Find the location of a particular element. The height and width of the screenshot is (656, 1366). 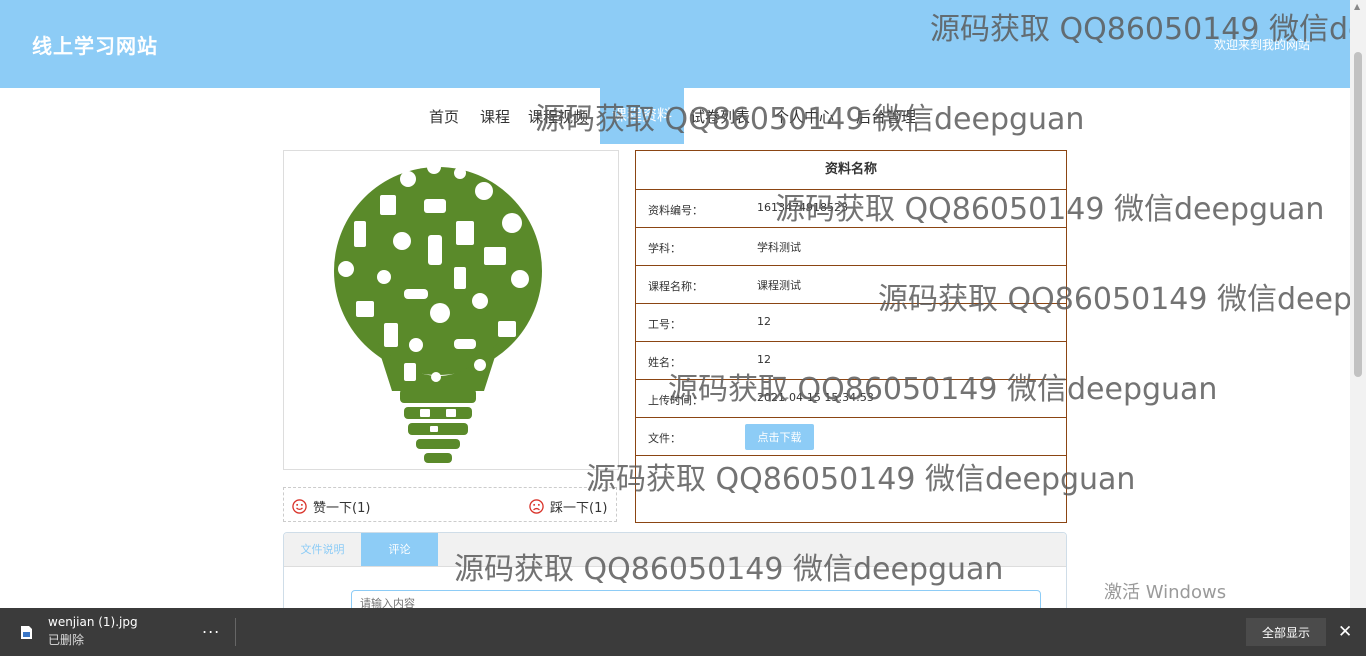

activation-title: 激活 Windows is located at coordinates (1165, 592).